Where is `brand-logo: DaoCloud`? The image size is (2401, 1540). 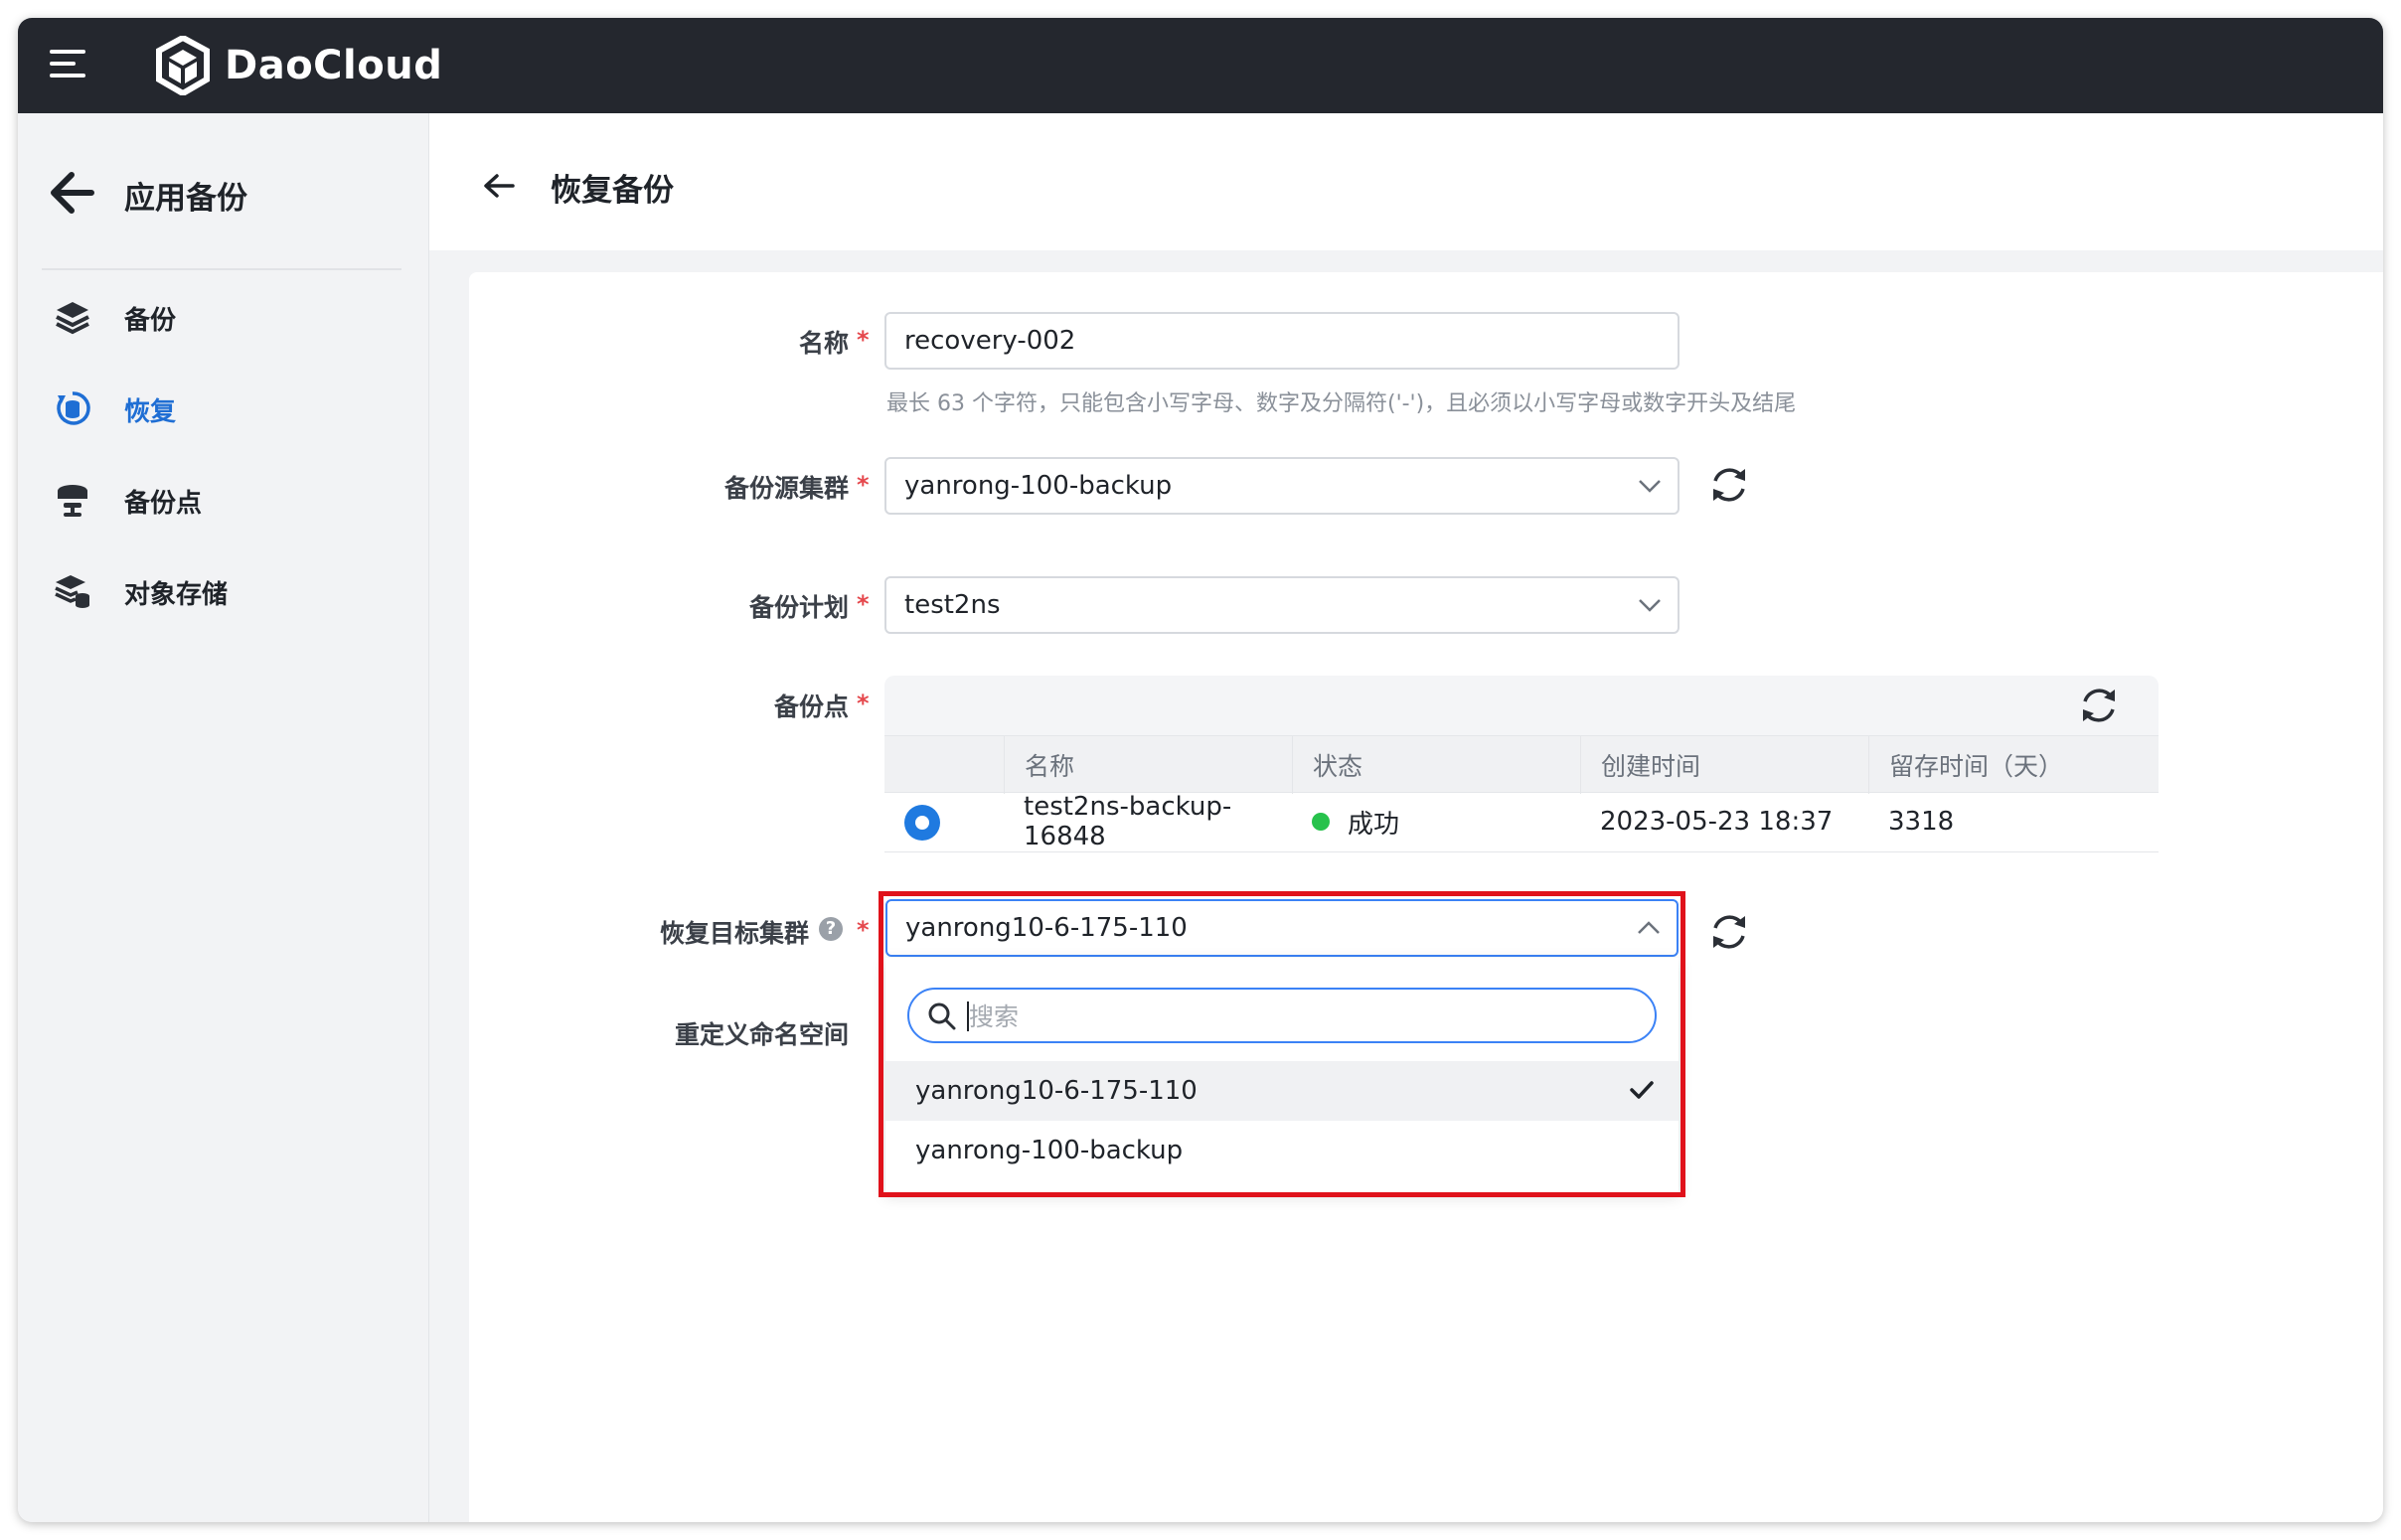 brand-logo: DaoCloud is located at coordinates (298, 65).